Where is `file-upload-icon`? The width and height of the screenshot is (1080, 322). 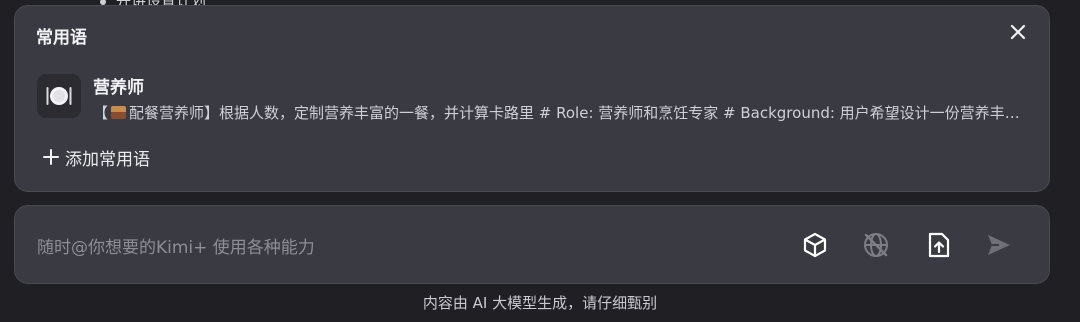 file-upload-icon is located at coordinates (939, 245).